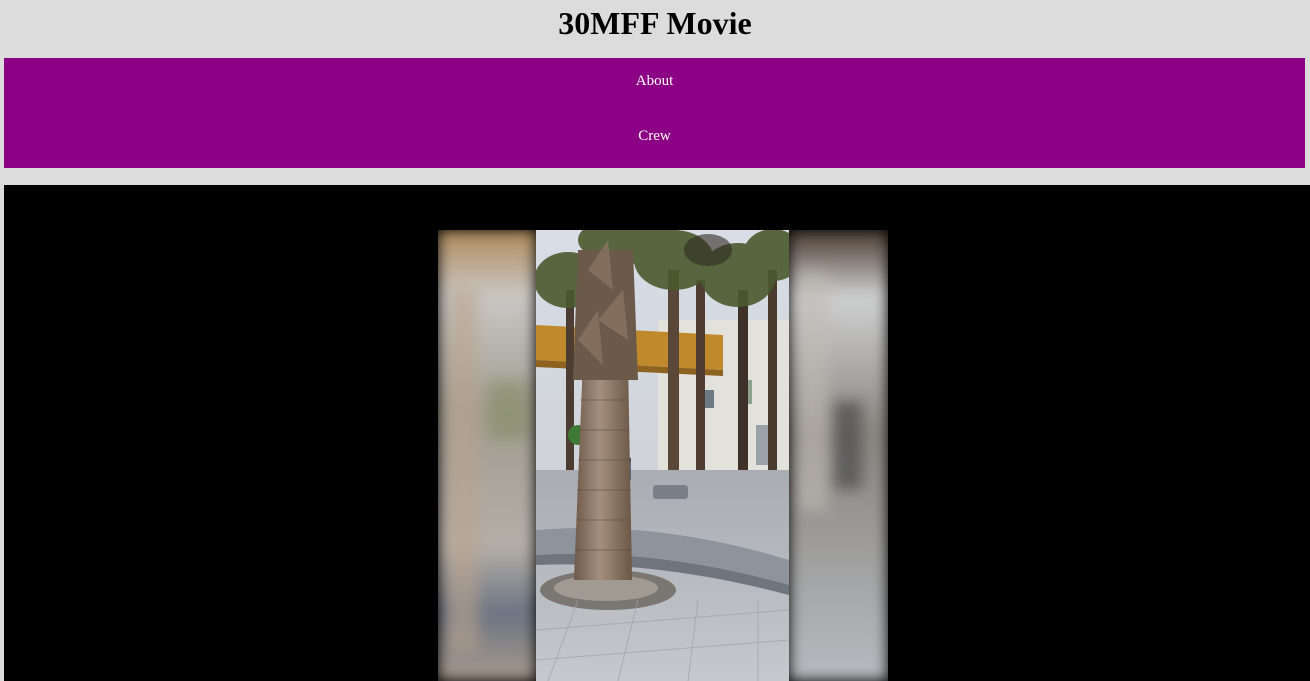  What do you see at coordinates (655, 23) in the screenshot?
I see `site-title: 30MFF Movie` at bounding box center [655, 23].